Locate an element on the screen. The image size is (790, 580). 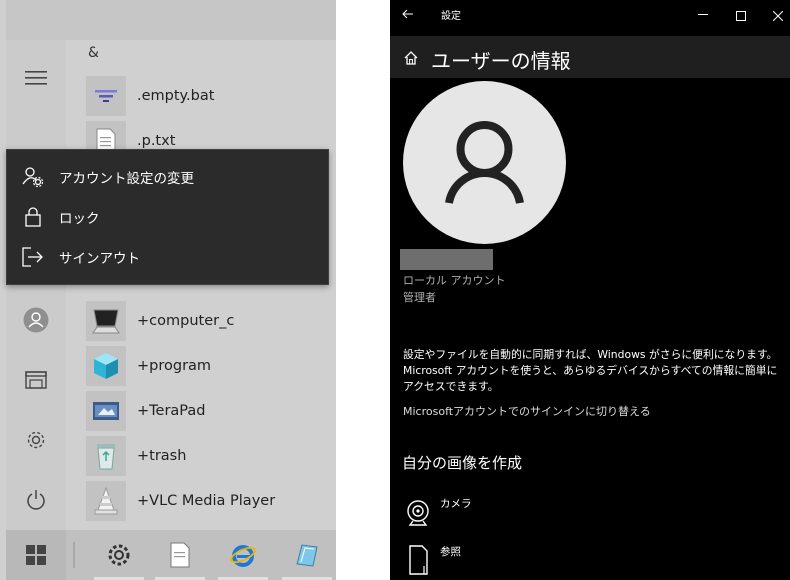
back-button is located at coordinates (408, 14).